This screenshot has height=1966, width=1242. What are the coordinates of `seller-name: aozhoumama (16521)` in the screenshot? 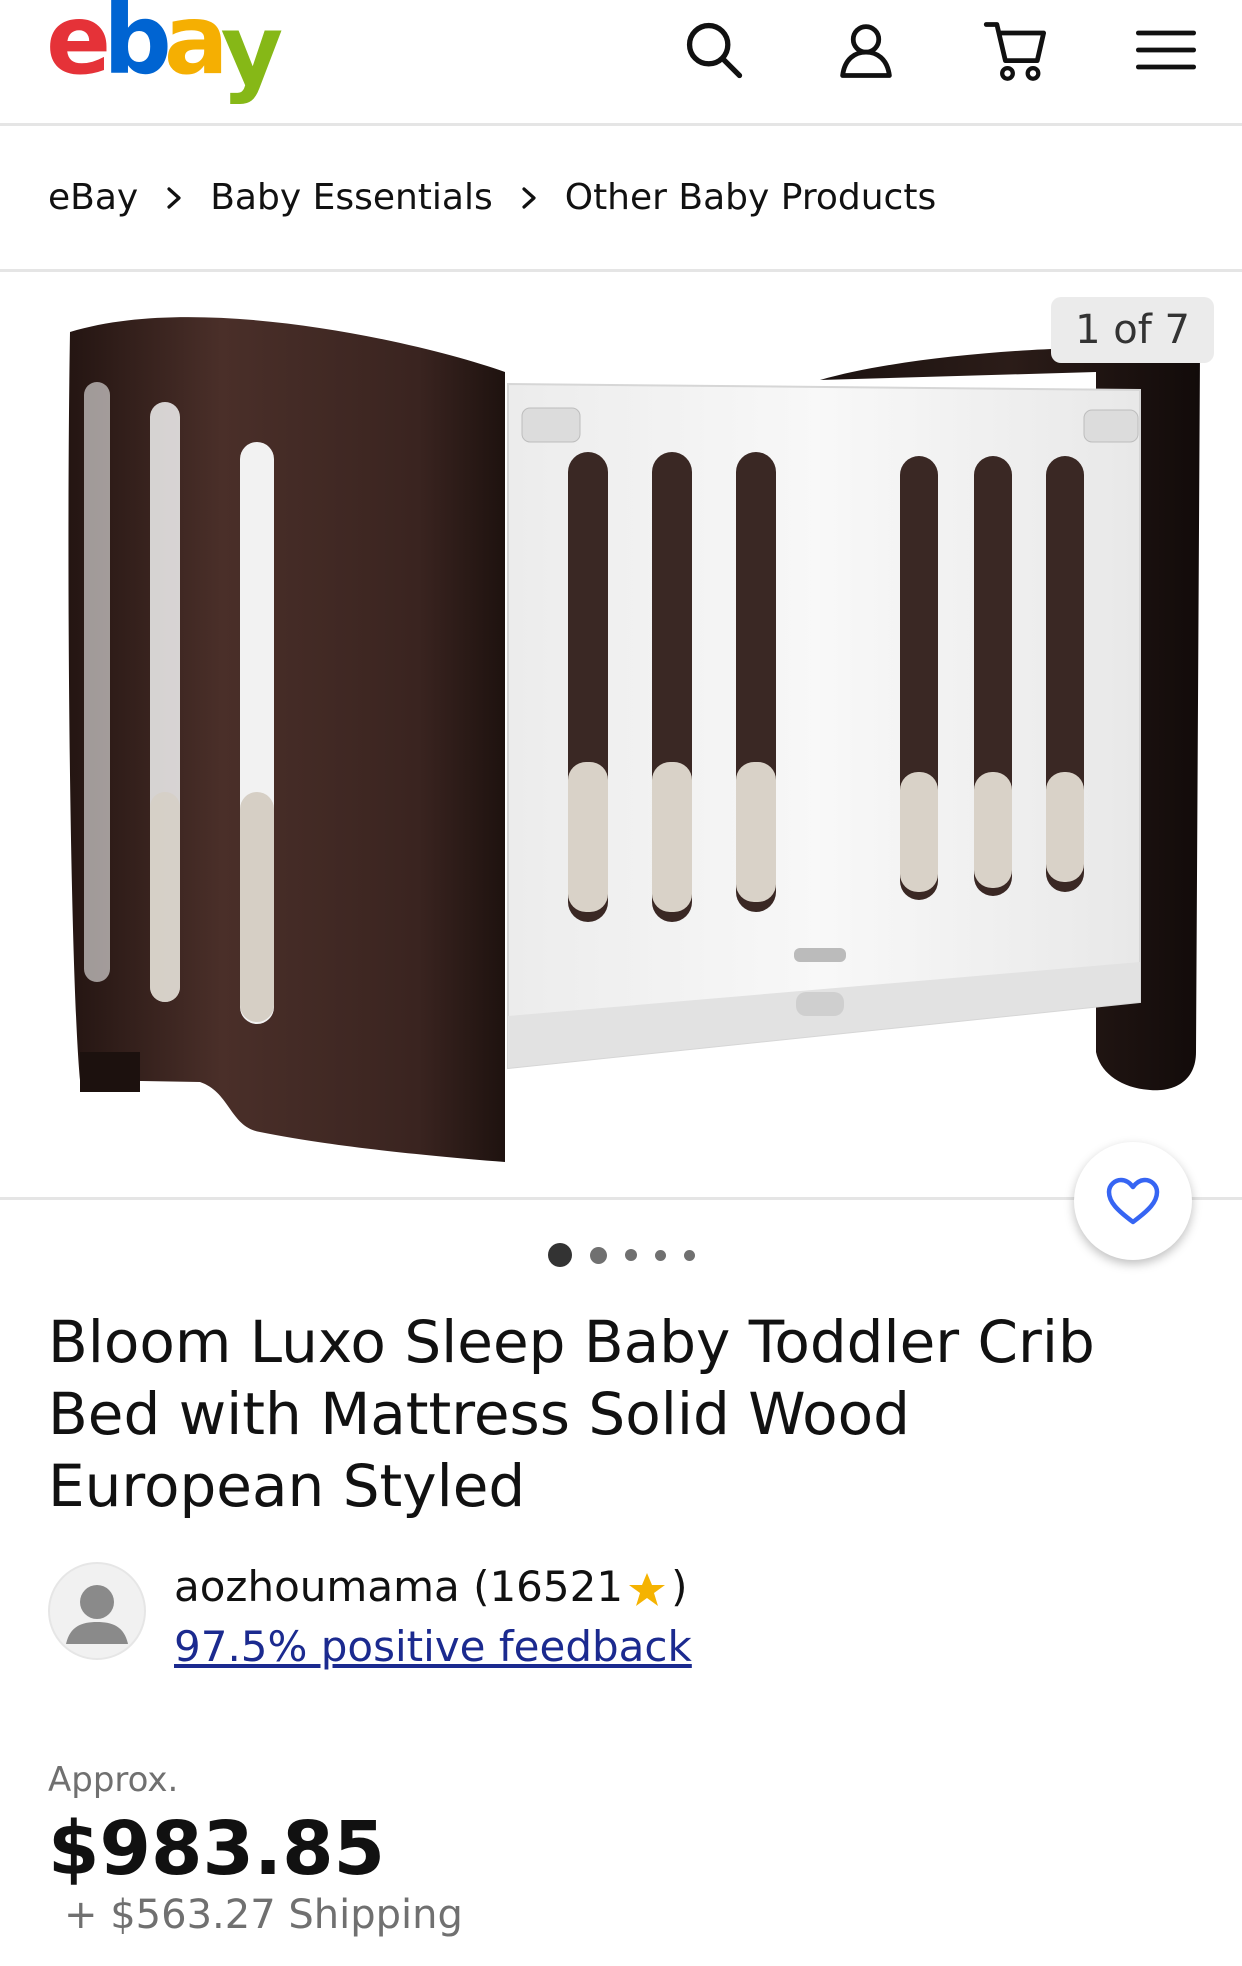 It's located at (430, 1586).